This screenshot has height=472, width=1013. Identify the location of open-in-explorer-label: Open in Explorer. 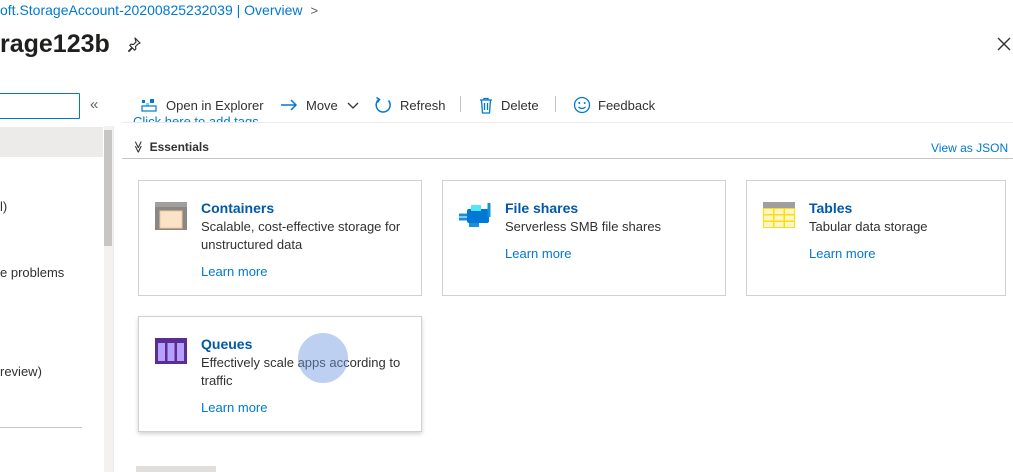
(215, 105).